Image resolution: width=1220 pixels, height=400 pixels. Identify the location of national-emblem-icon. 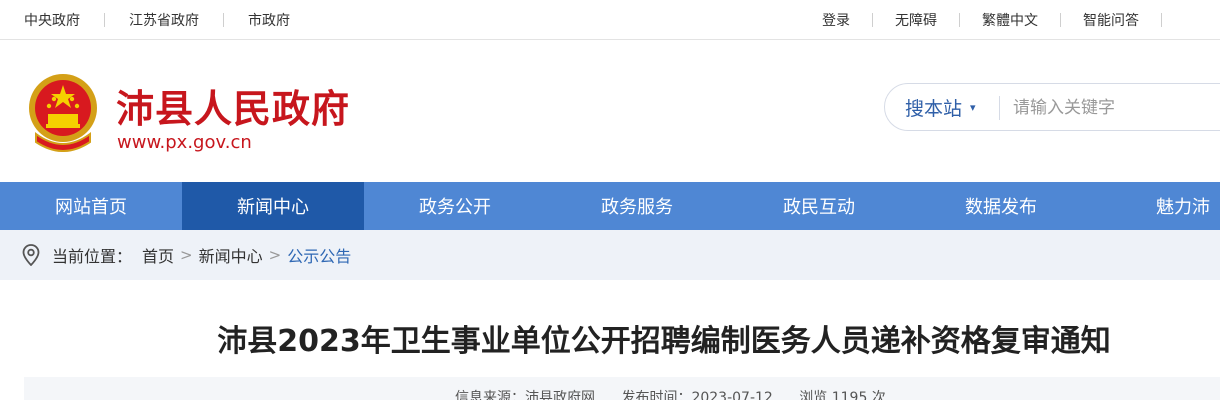
(63, 112).